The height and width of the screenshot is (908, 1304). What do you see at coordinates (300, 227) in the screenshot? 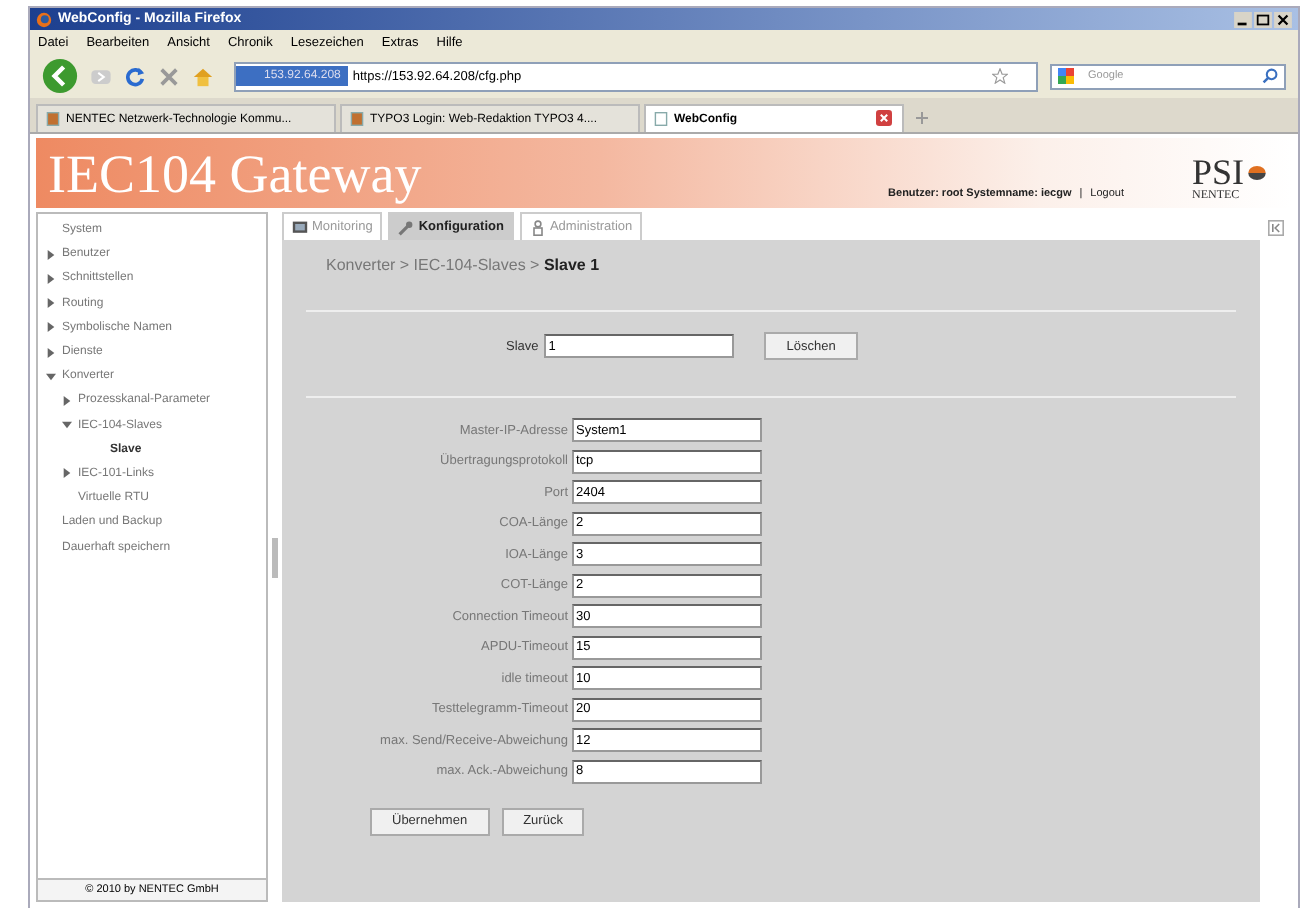
I see `monitor-icon` at bounding box center [300, 227].